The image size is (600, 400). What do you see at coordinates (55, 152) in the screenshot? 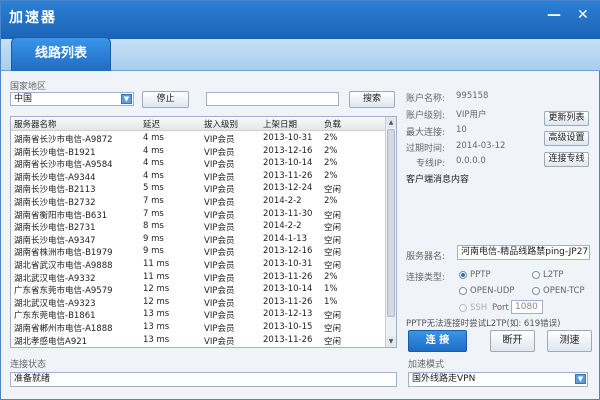
I see `cell-server-name: 湖南长沙电信-B1921` at bounding box center [55, 152].